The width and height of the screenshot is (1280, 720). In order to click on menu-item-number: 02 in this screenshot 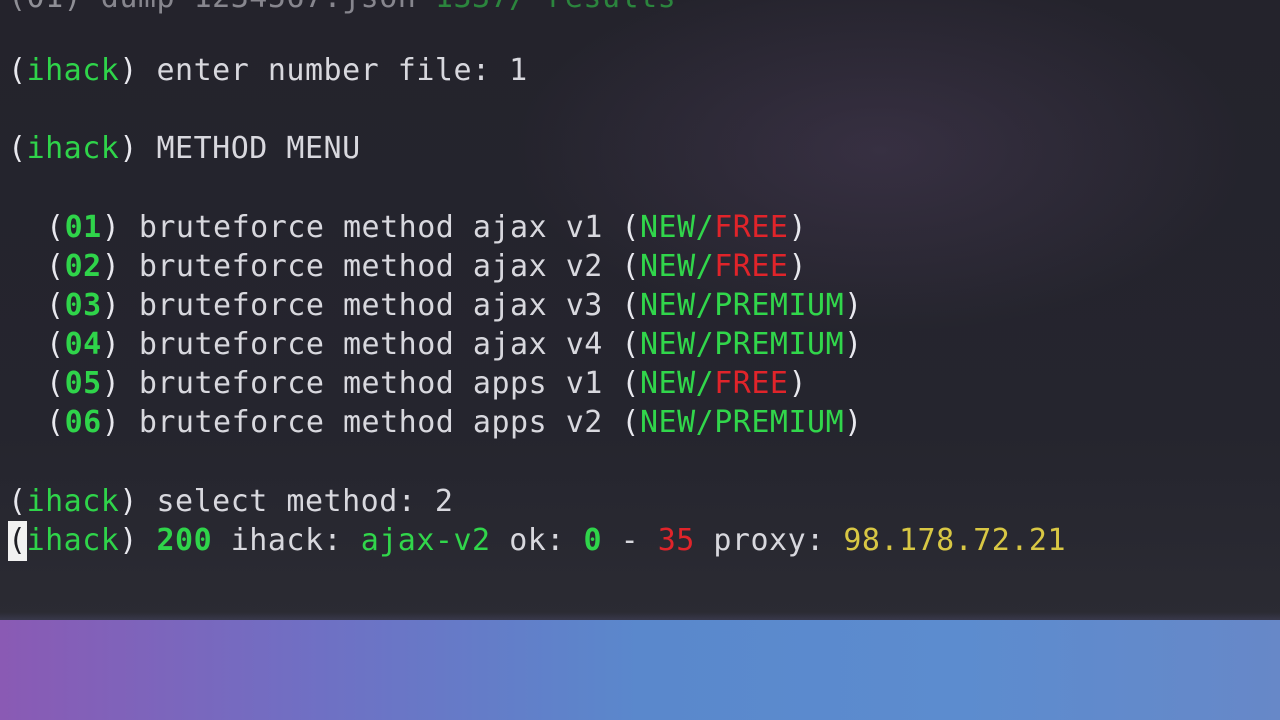, I will do `click(83, 266)`.